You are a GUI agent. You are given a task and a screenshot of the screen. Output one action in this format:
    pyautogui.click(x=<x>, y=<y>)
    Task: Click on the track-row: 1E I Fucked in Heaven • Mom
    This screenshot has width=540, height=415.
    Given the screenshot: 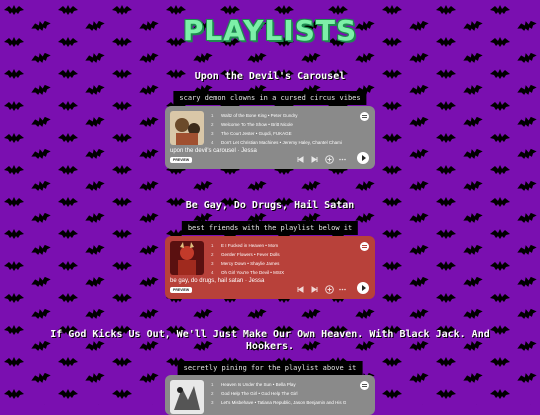 What is the action you would take?
    pyautogui.click(x=281, y=245)
    